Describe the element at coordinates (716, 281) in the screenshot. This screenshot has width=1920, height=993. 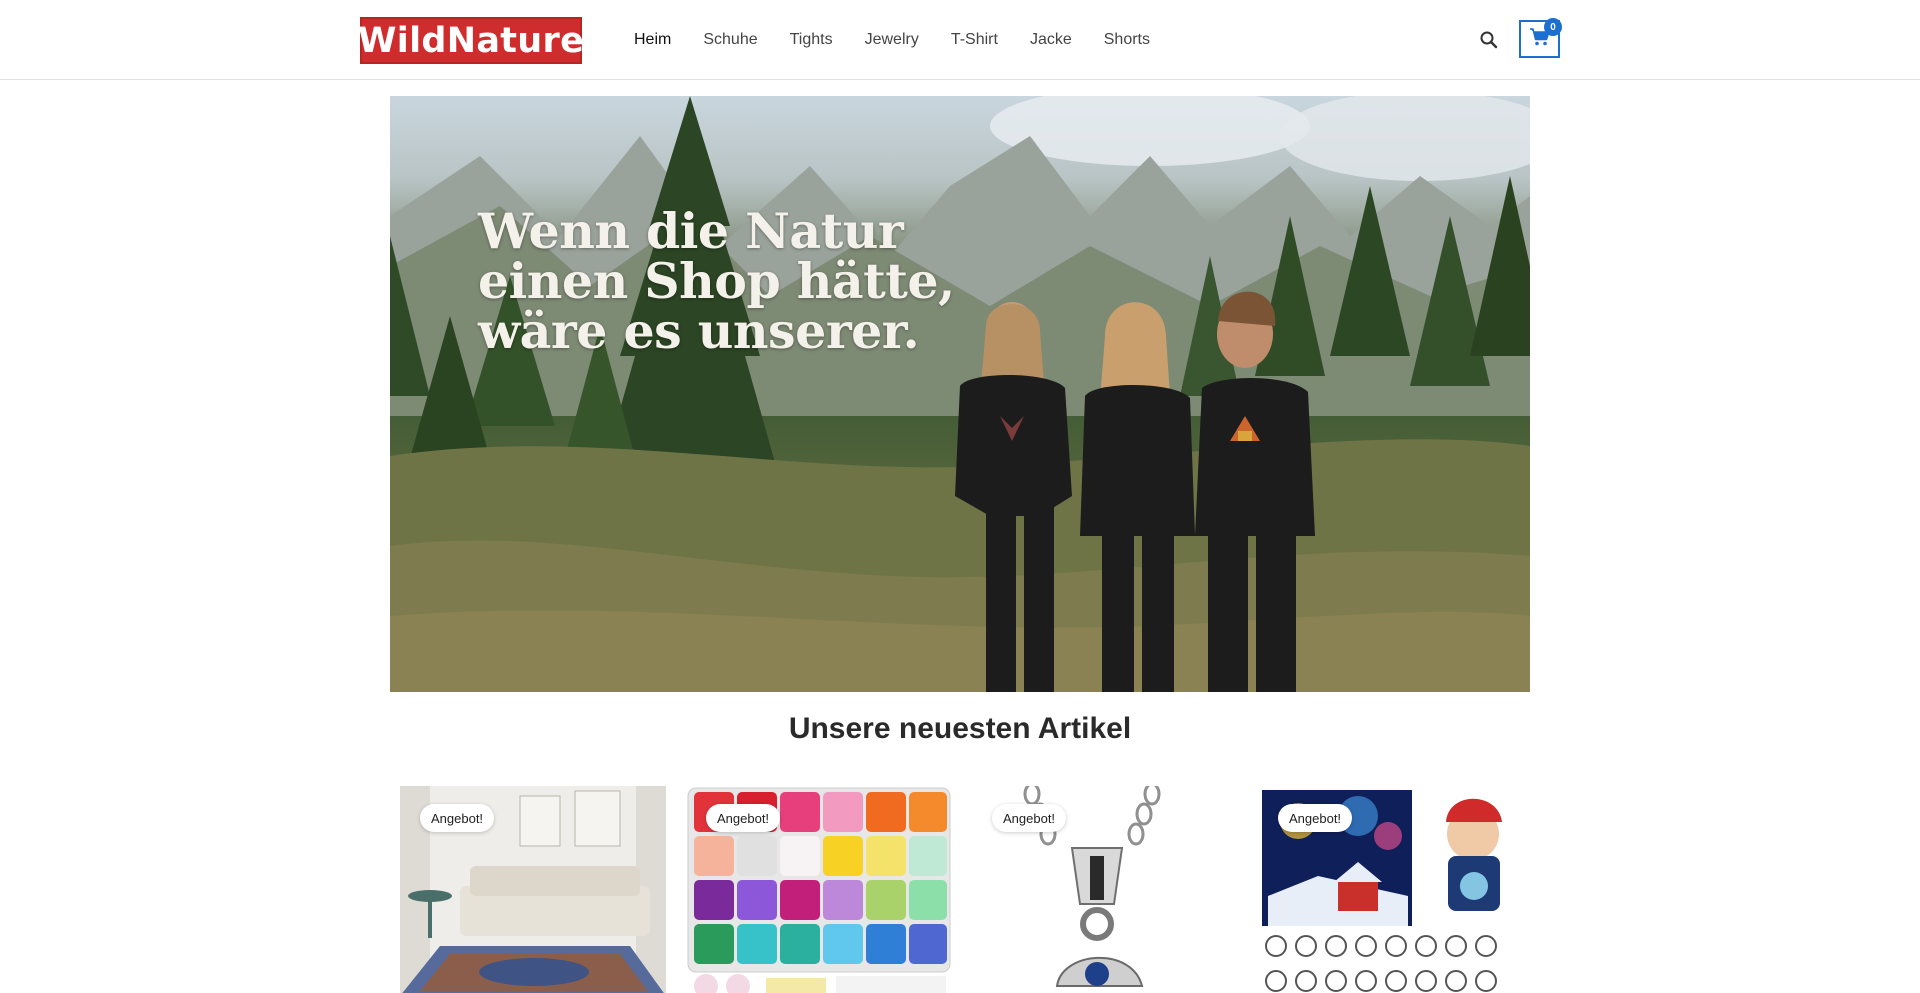
I see `hero-headline-line-2: einen Shop hätte,` at that location.